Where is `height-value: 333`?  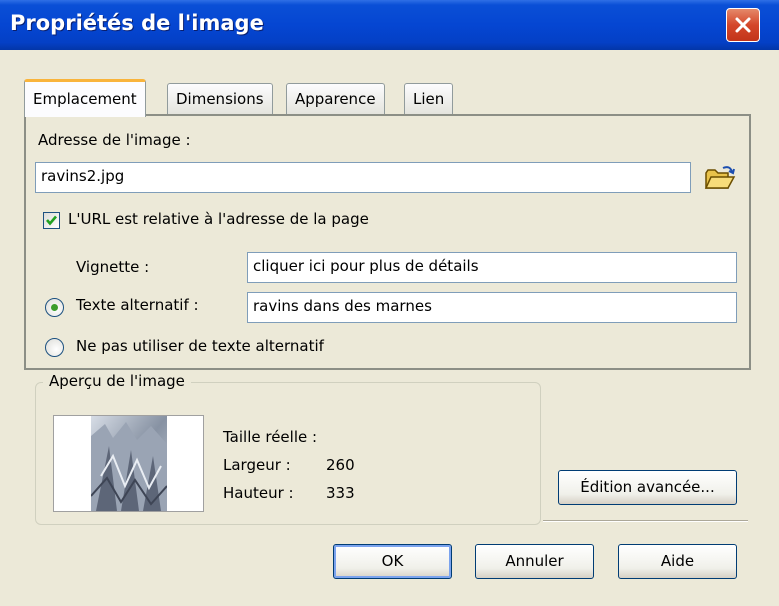 height-value: 333 is located at coordinates (340, 493).